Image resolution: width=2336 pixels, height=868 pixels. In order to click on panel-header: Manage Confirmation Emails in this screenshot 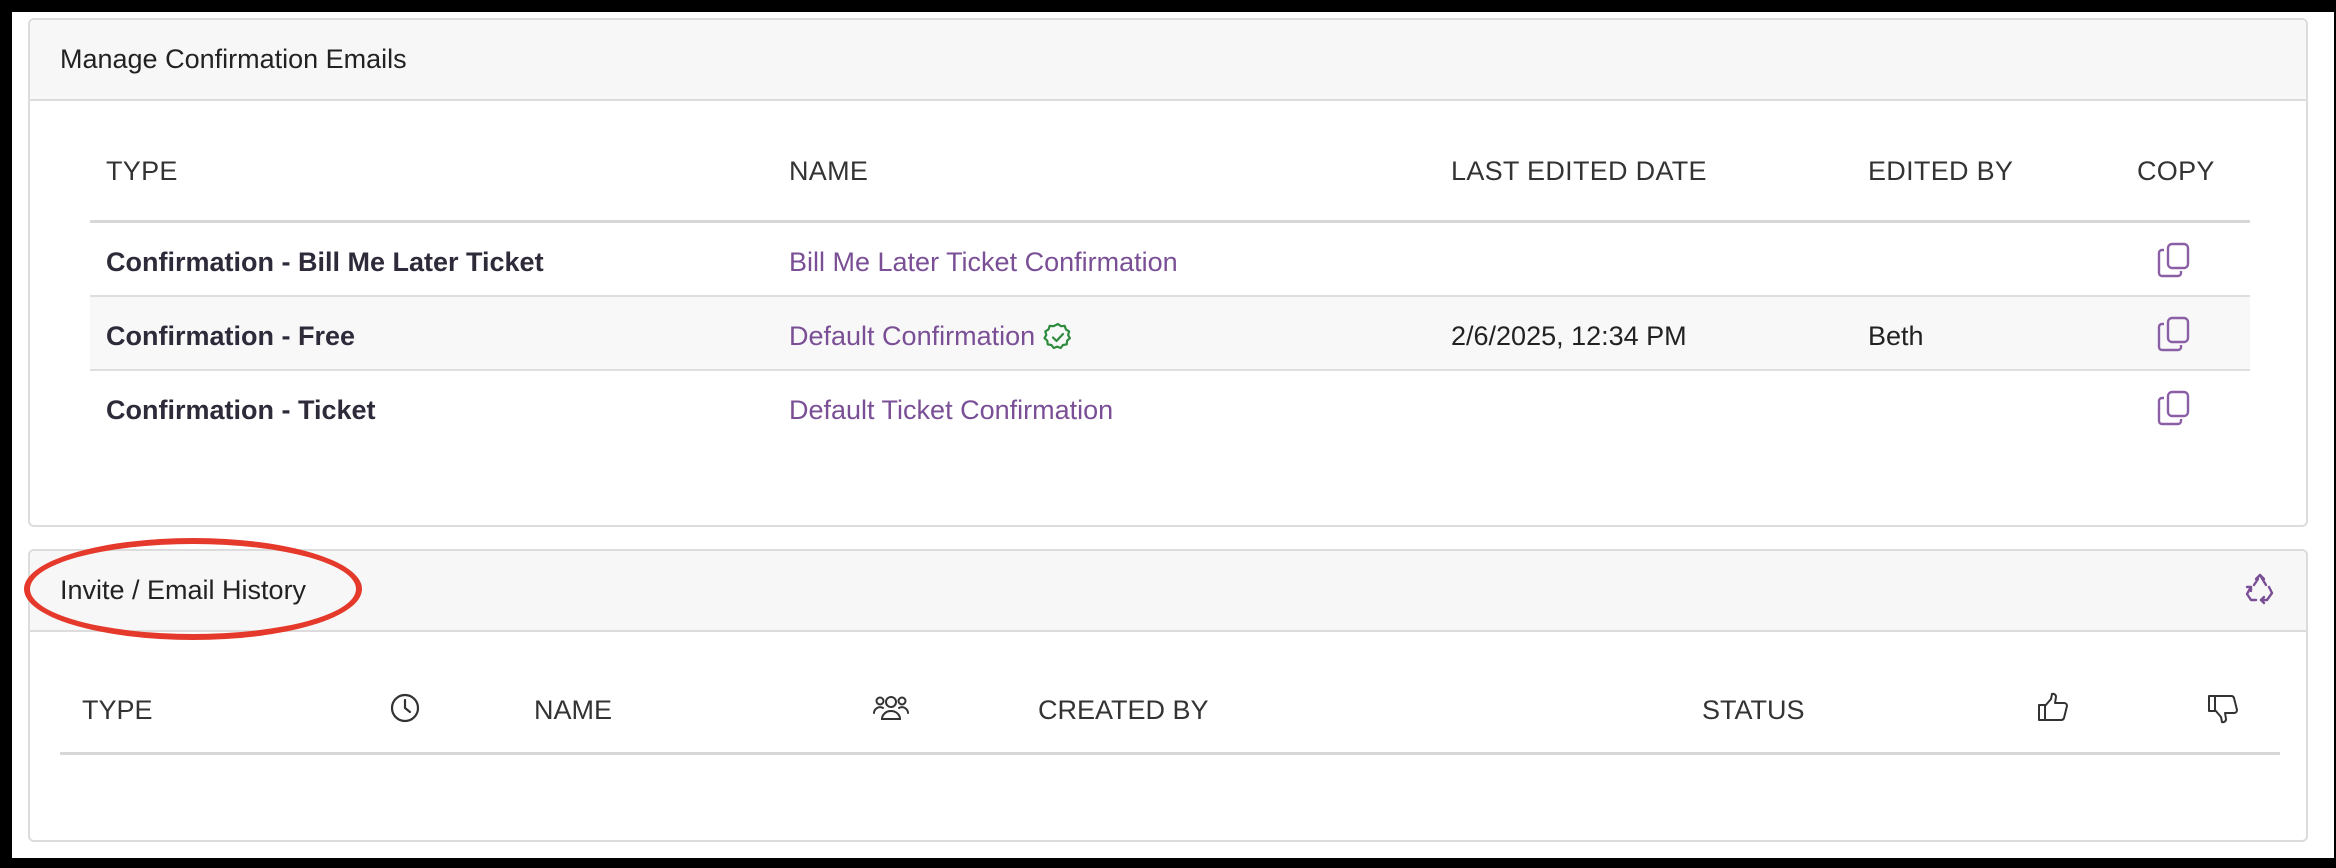, I will do `click(1168, 60)`.